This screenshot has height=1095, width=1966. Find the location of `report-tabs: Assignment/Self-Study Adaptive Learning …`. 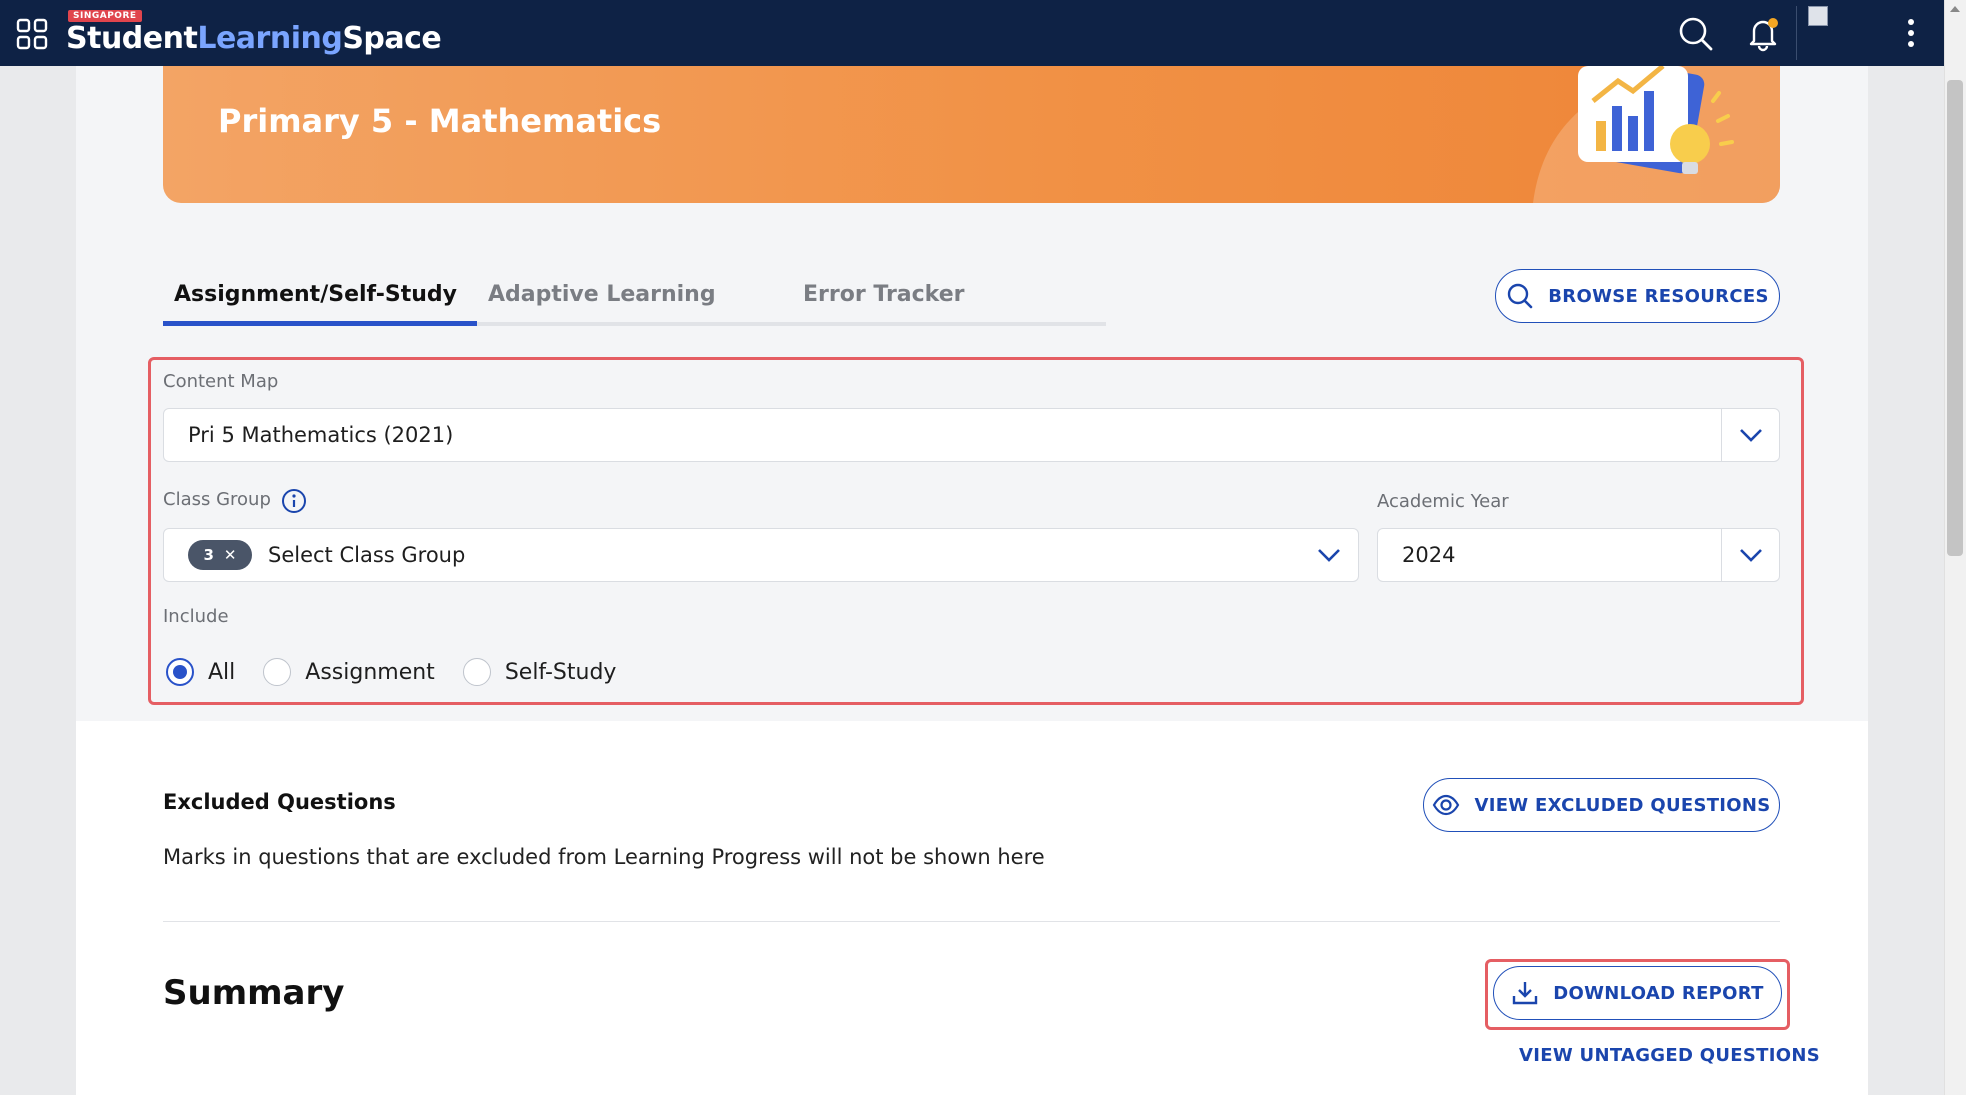

report-tabs: Assignment/Self-Study Adaptive Learning … is located at coordinates (634, 298).